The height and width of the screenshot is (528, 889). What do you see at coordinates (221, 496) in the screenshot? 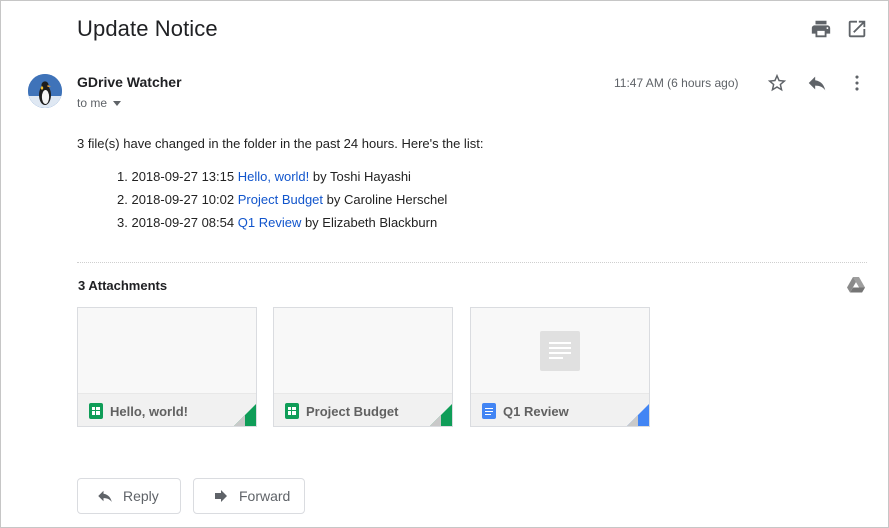
I see `forward-icon` at bounding box center [221, 496].